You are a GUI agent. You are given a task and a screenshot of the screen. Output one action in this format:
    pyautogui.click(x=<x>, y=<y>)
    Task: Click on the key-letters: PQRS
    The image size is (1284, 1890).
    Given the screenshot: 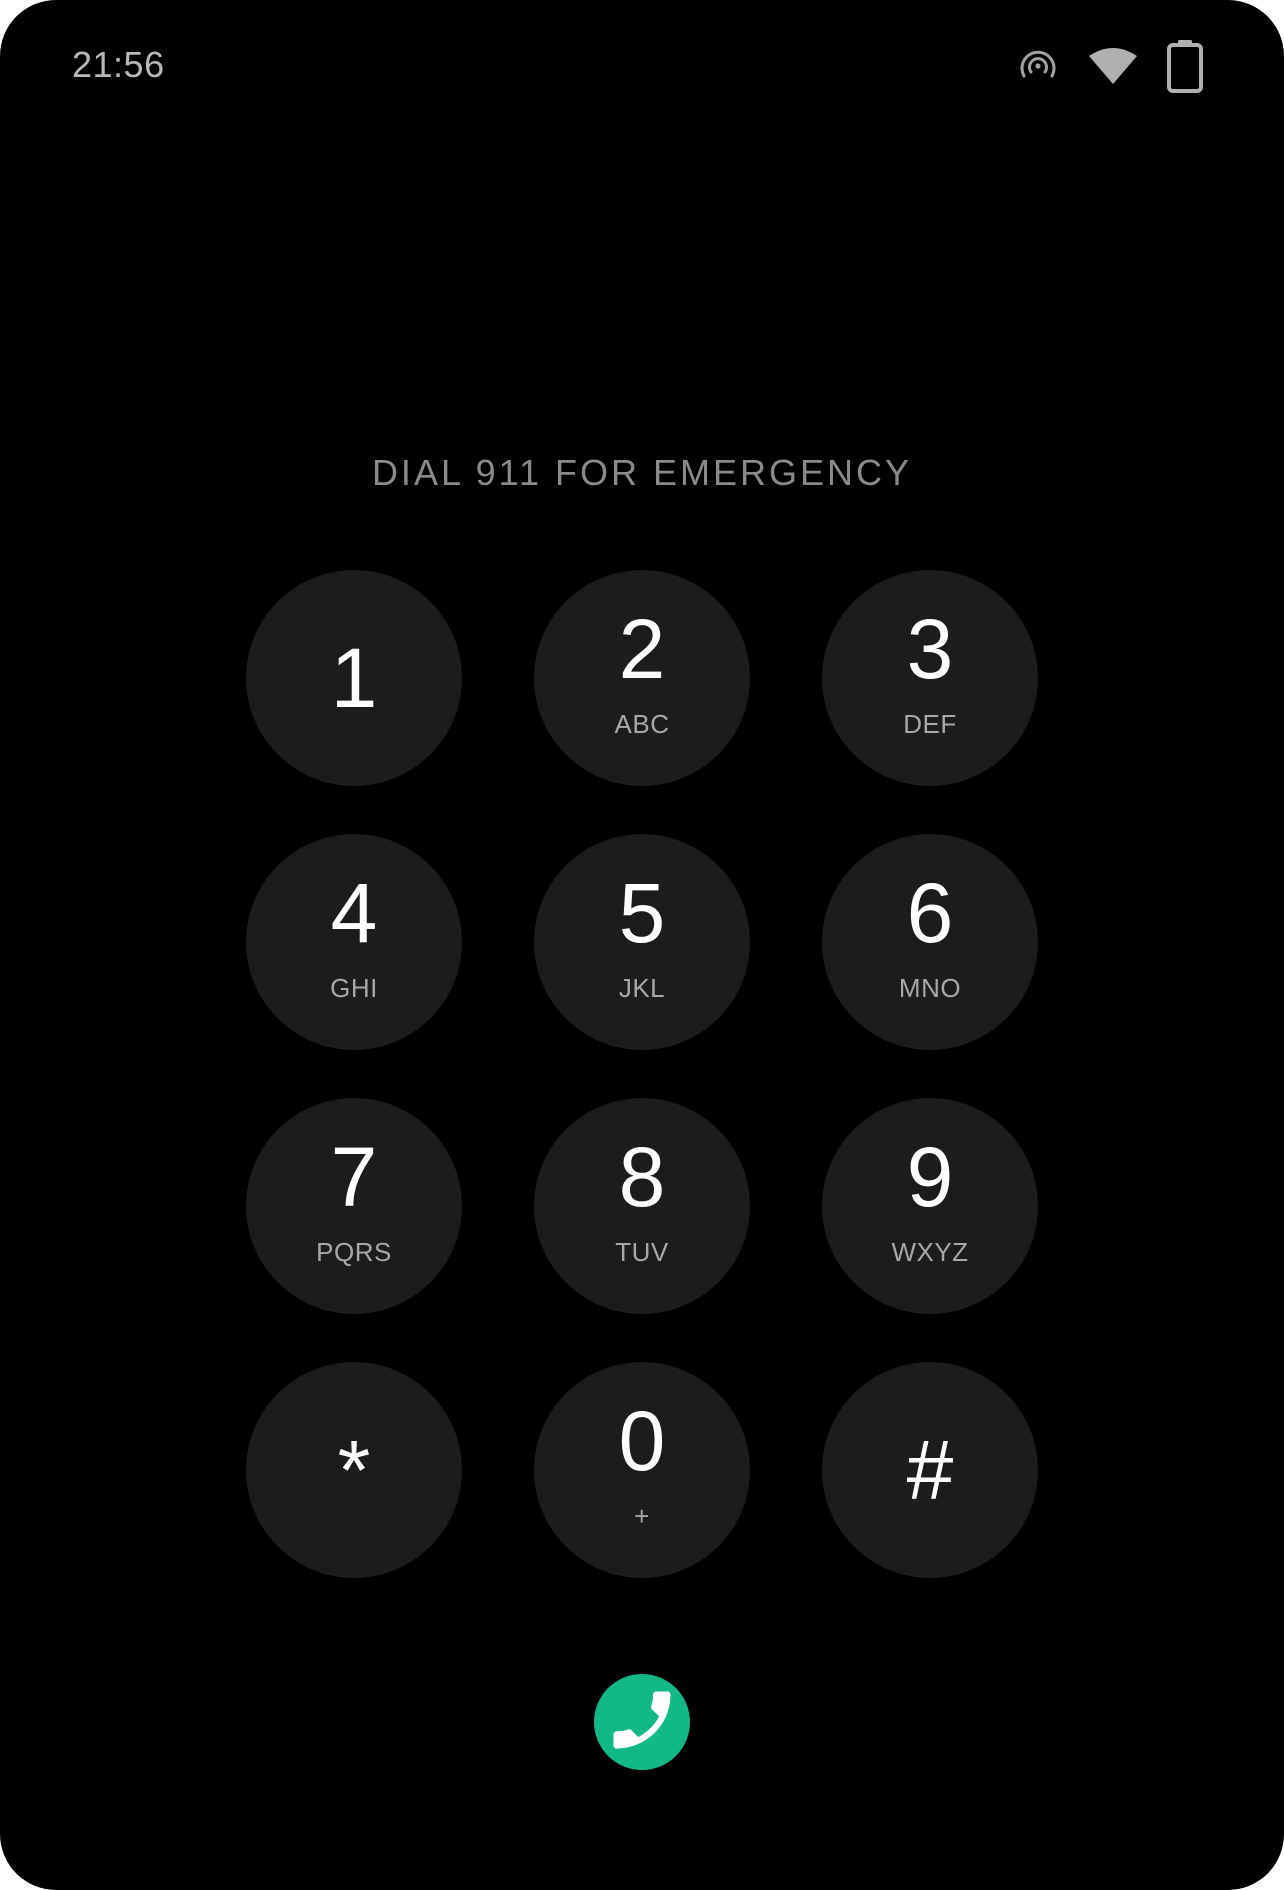 What is the action you would take?
    pyautogui.click(x=354, y=1252)
    